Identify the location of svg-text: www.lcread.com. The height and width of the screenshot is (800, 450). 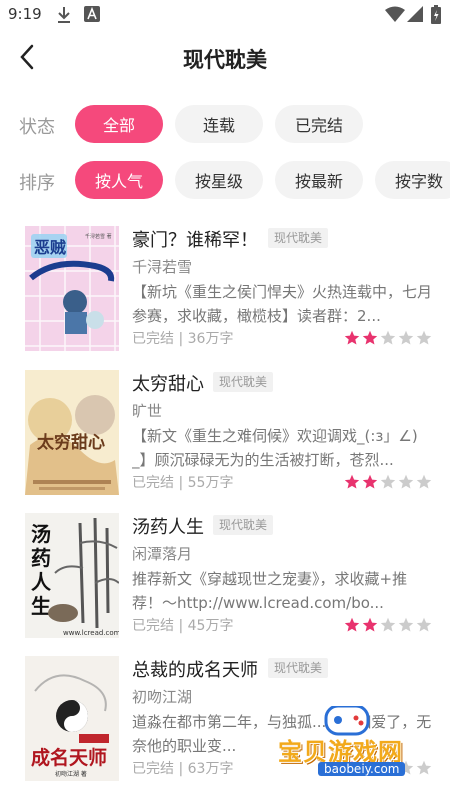
(91, 633).